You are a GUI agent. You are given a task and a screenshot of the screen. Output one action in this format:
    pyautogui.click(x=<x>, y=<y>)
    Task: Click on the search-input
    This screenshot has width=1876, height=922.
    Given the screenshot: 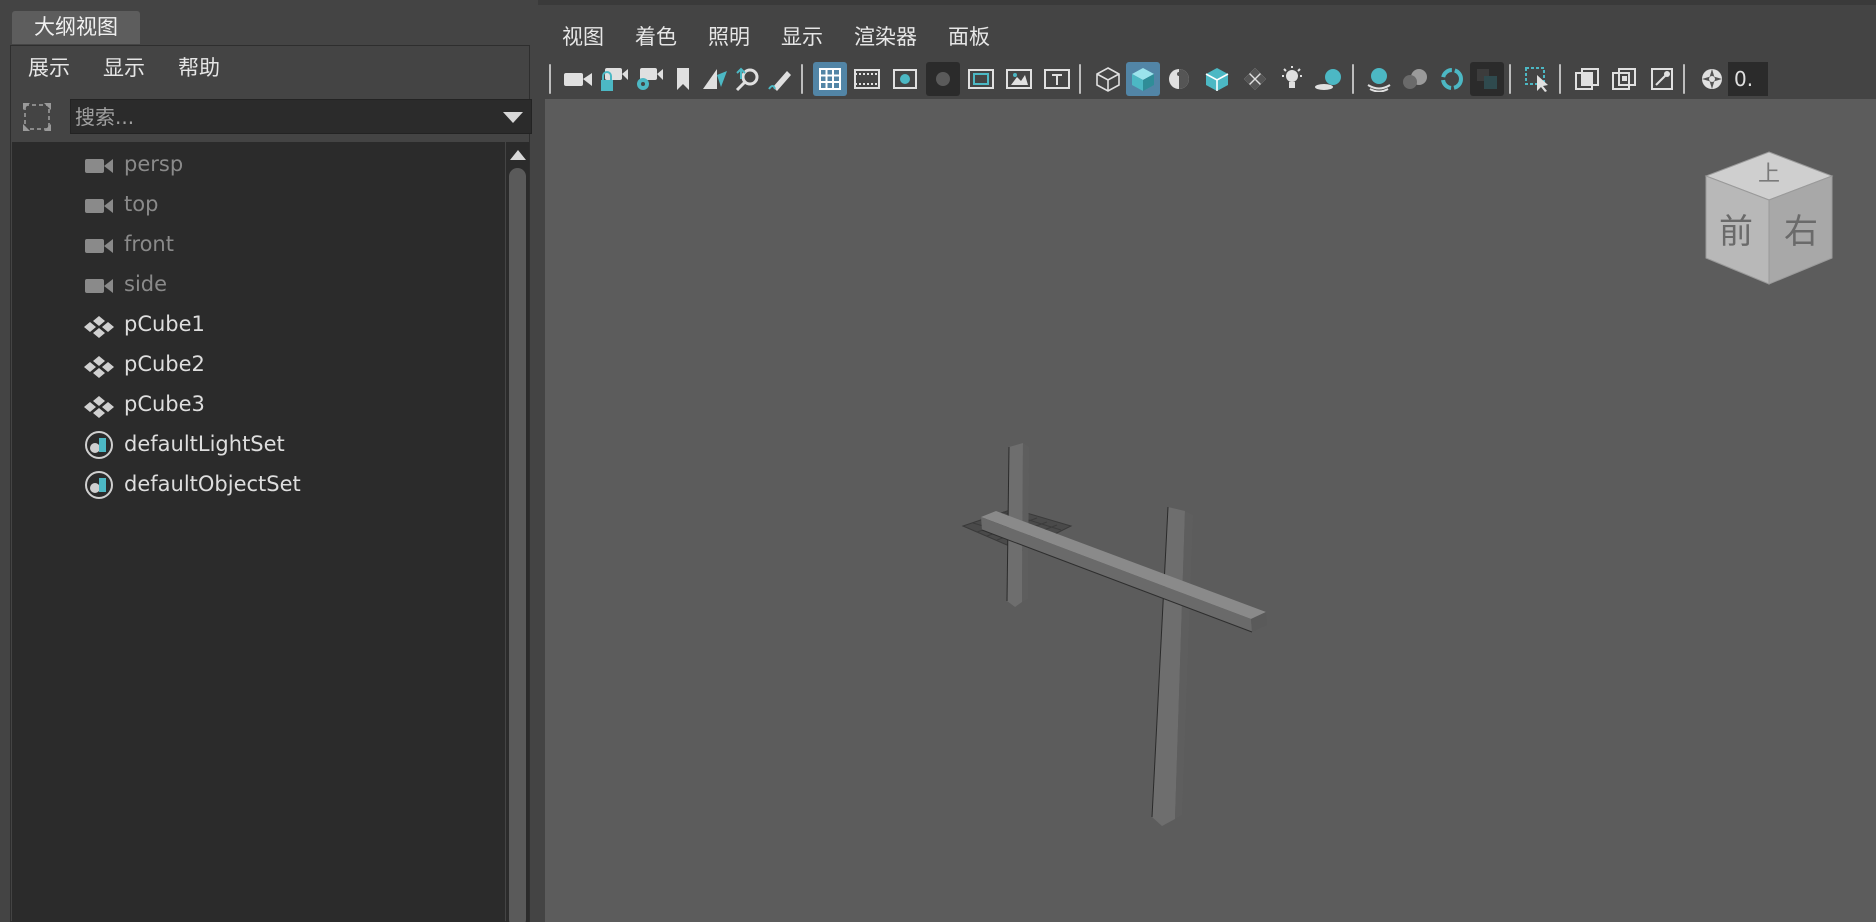 What is the action you would take?
    pyautogui.click(x=281, y=116)
    